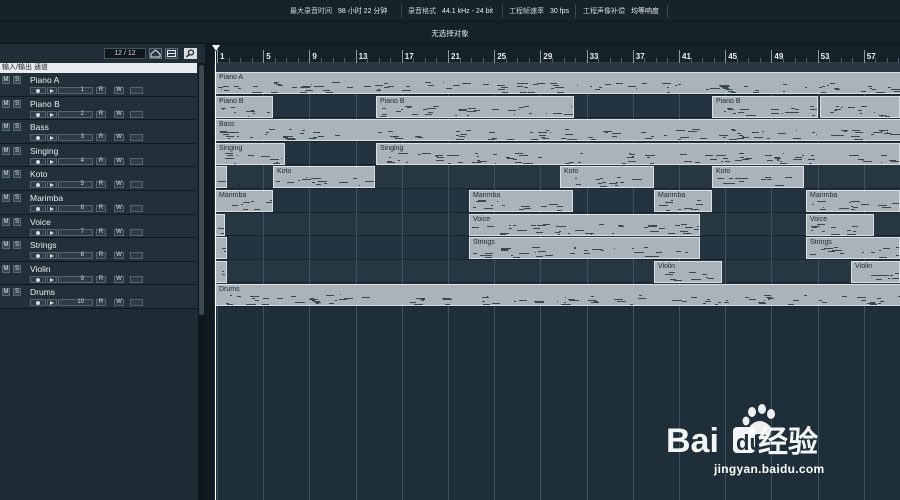 The height and width of the screenshot is (500, 900). I want to click on track-list-scrollbar, so click(201, 281).